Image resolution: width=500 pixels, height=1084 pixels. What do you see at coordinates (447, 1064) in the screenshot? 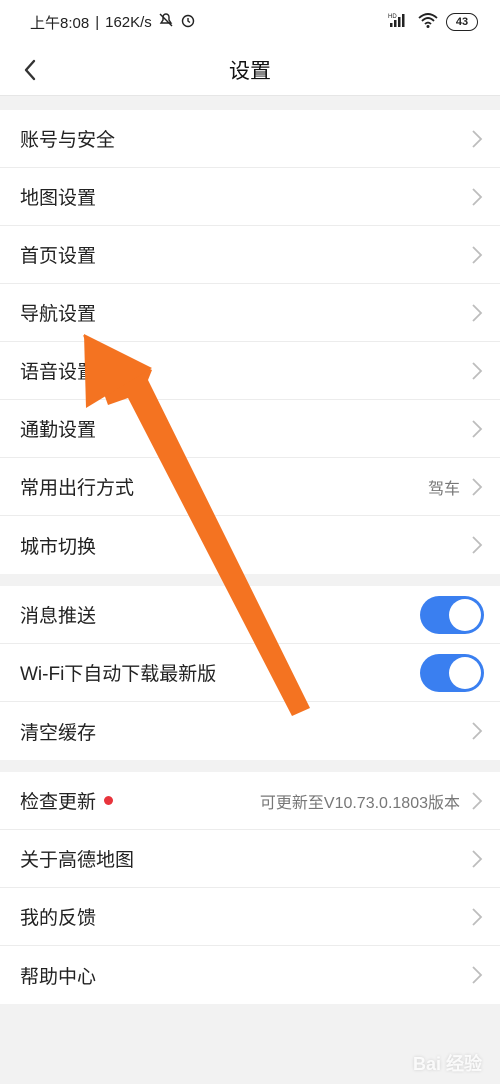
I see `watermark: Bai 经验` at bounding box center [447, 1064].